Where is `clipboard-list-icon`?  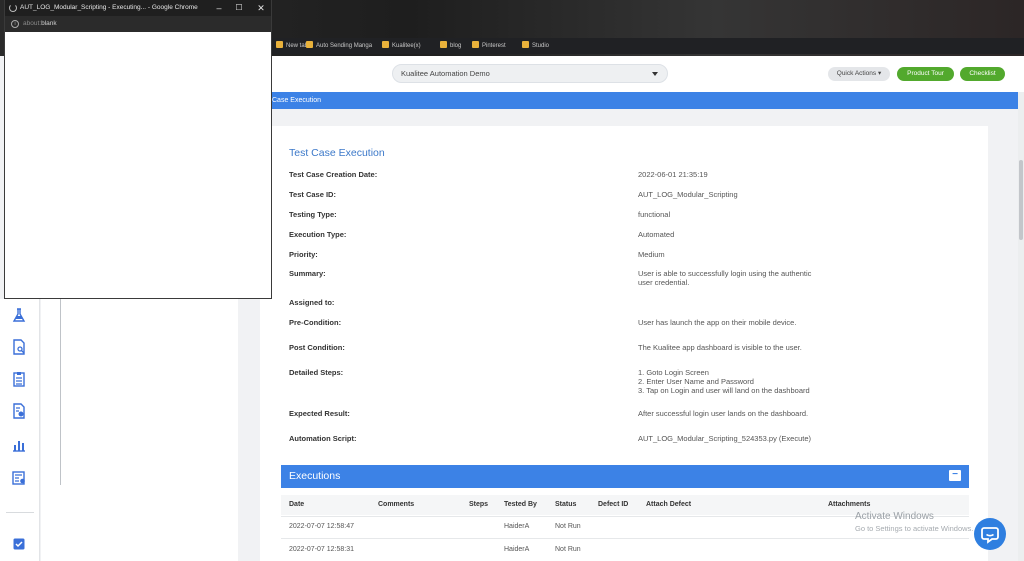
clipboard-list-icon is located at coordinates (19, 379).